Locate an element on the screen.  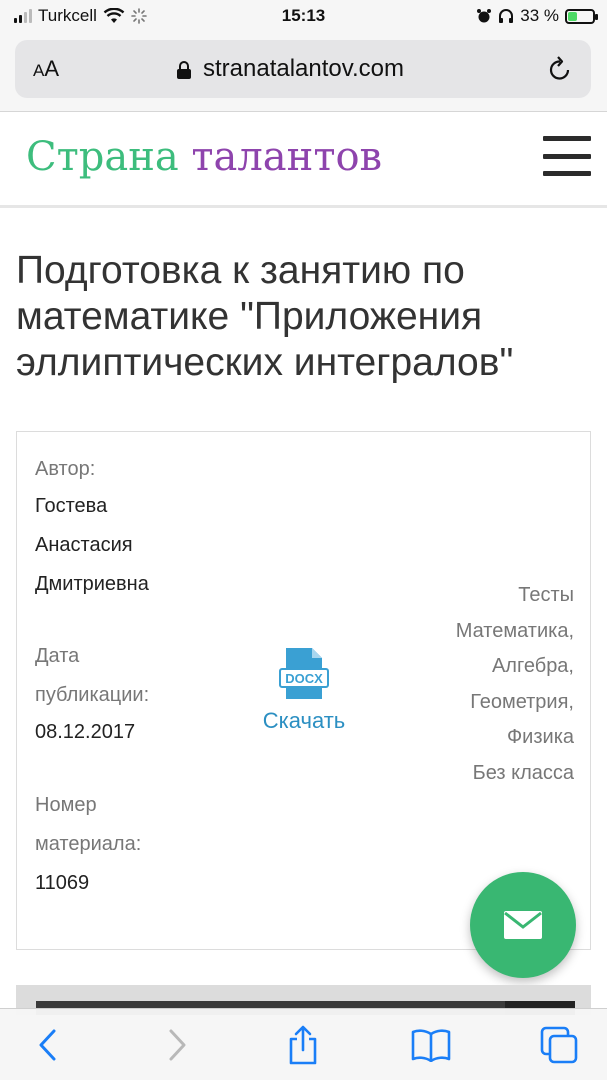
author-line-2: Анастасия is located at coordinates (84, 545).